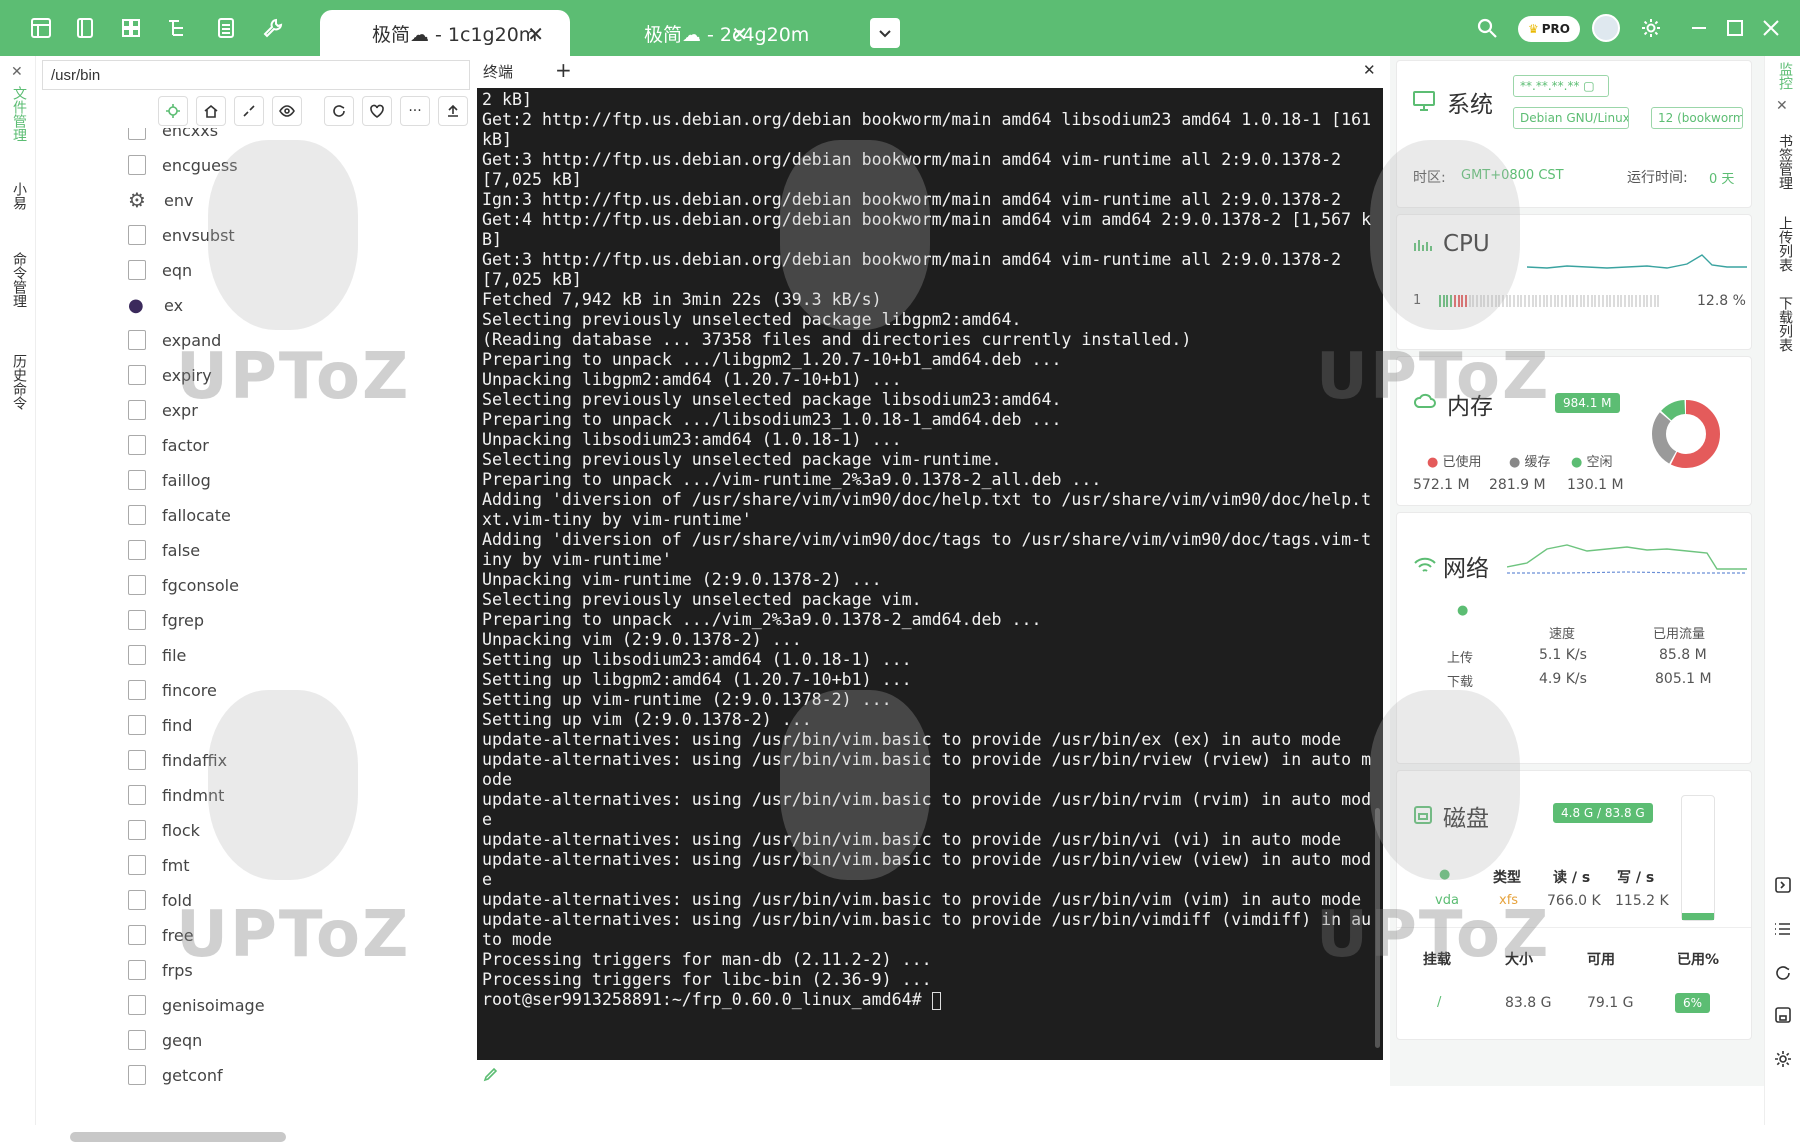 Image resolution: width=1800 pixels, height=1142 pixels. What do you see at coordinates (181, 235) in the screenshot?
I see `file-item: envsubst` at bounding box center [181, 235].